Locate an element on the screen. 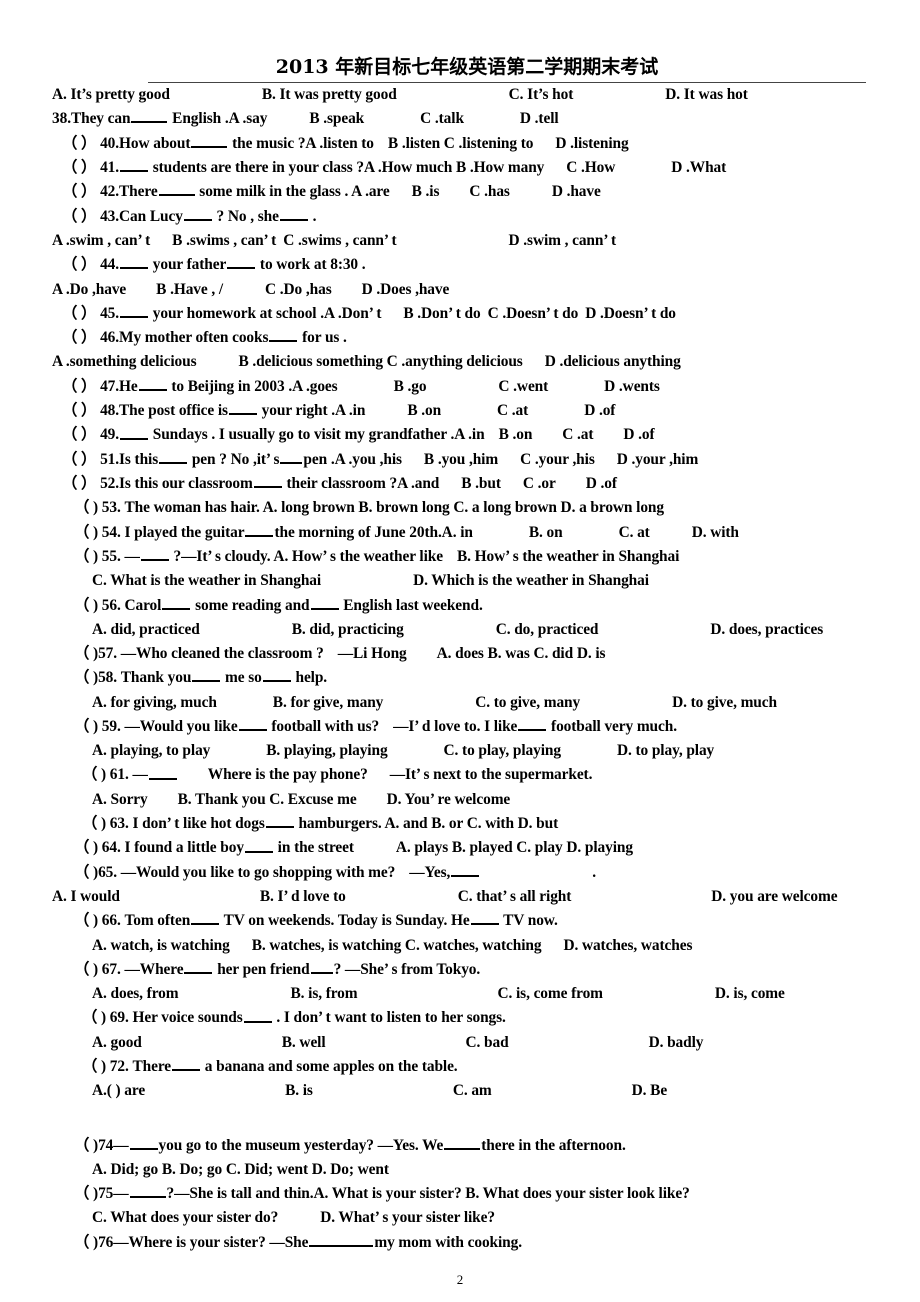 Image resolution: width=920 pixels, height=1302 pixels. line-text: A. does B. was C. did D. is is located at coordinates (521, 654).